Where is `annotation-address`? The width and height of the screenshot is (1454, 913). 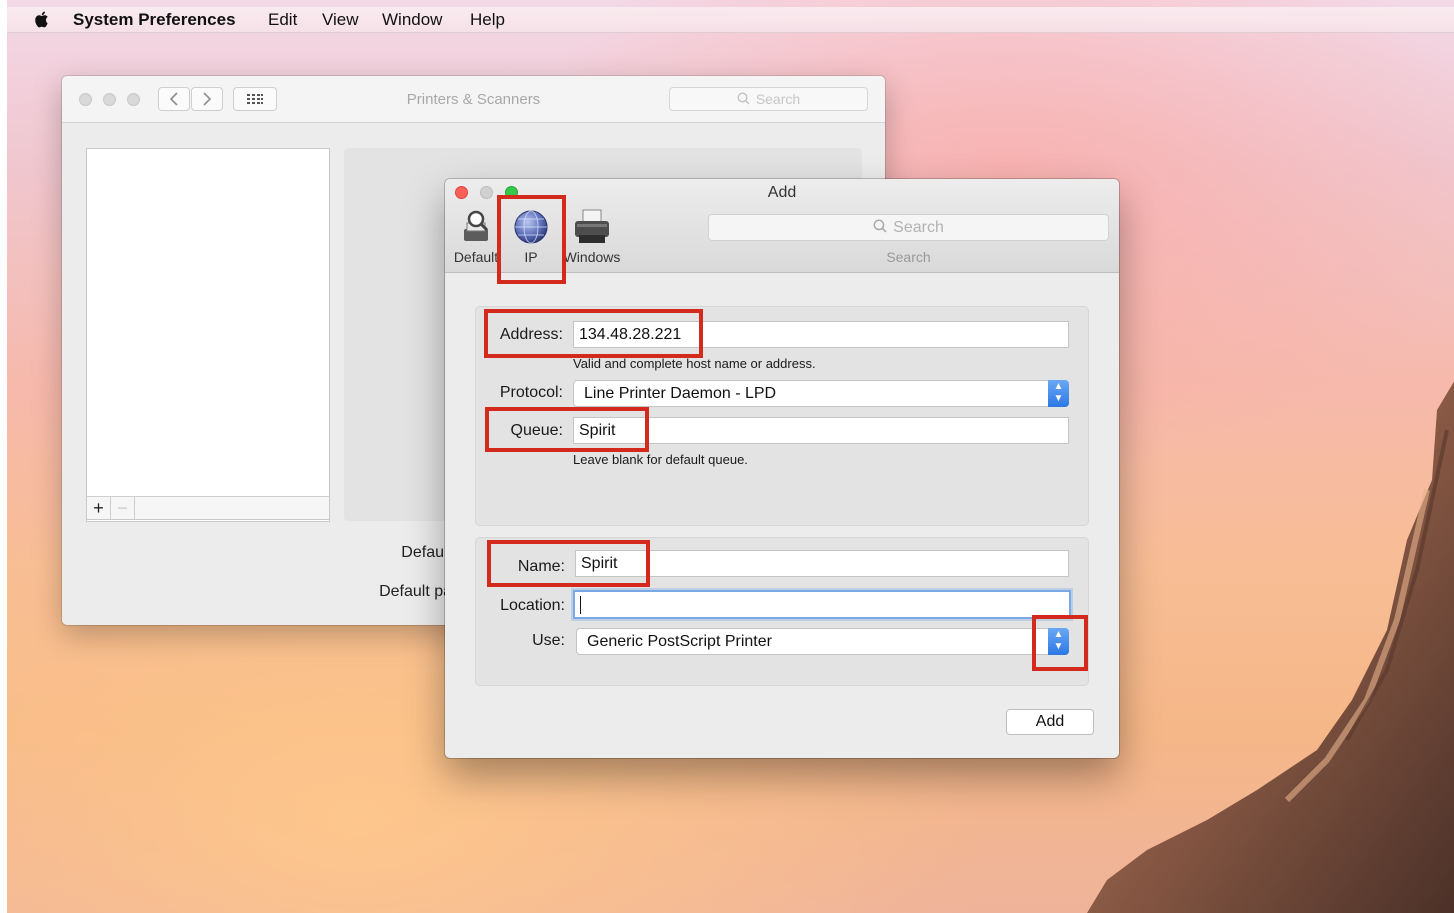
annotation-address is located at coordinates (593, 333).